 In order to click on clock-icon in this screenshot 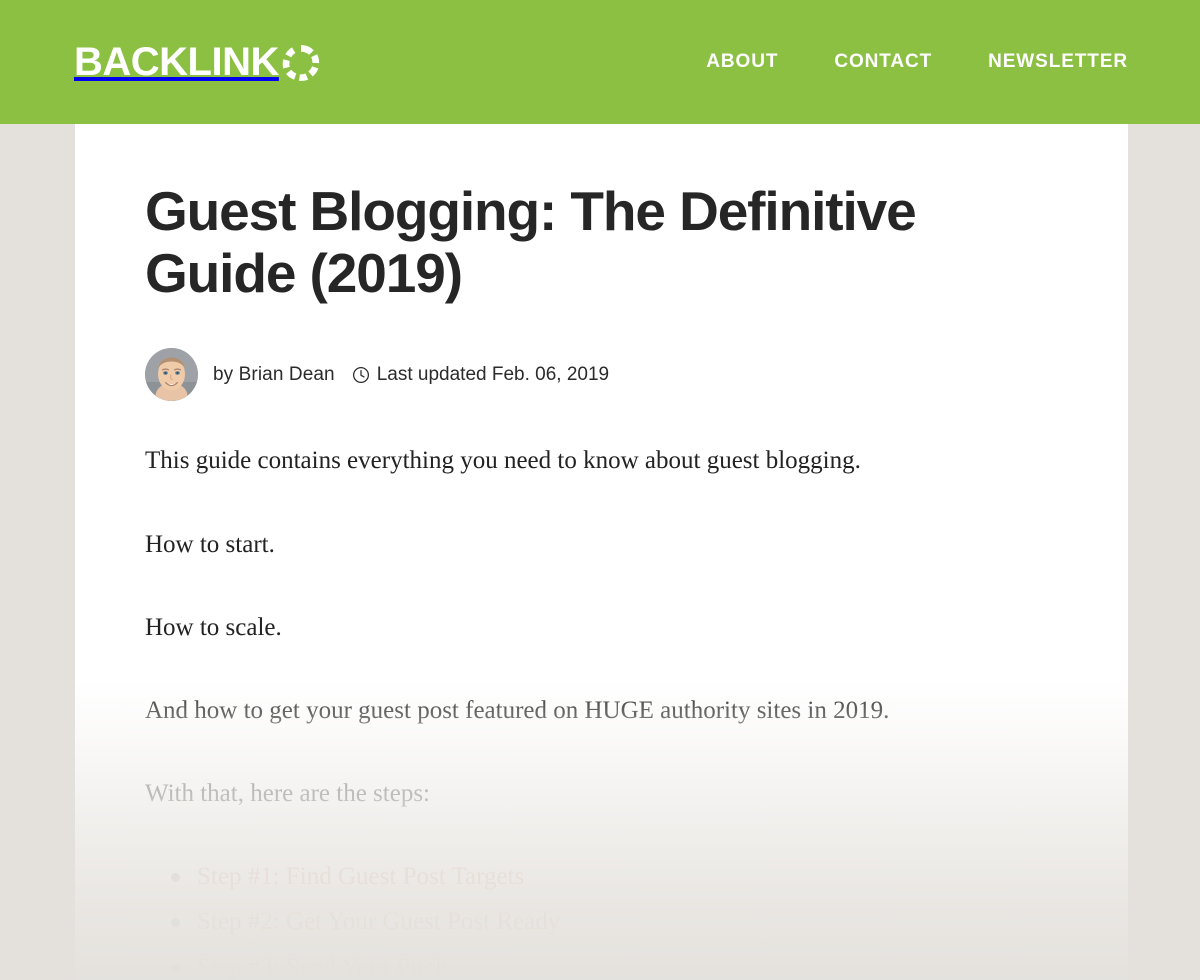, I will do `click(361, 375)`.